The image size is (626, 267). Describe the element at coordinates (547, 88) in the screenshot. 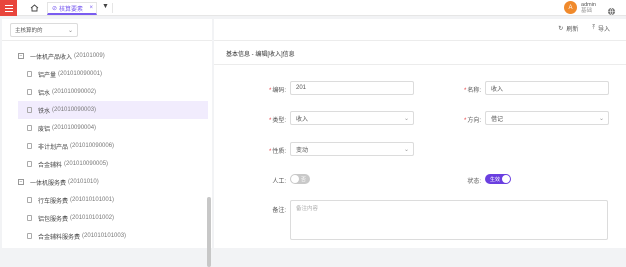

I see `name-input: 收入` at that location.